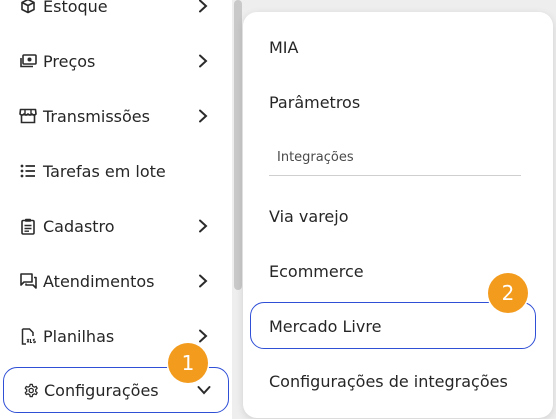 The image size is (556, 419). I want to click on menu-item-configuracoes-de-integracoes: Configurações de integrações, so click(388, 381).